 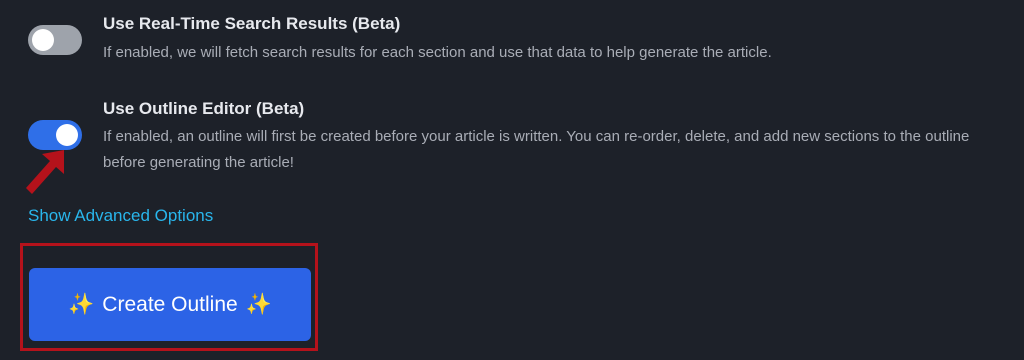 I want to click on create-outline-button: ✨ Create Outline ✨, so click(x=170, y=304).